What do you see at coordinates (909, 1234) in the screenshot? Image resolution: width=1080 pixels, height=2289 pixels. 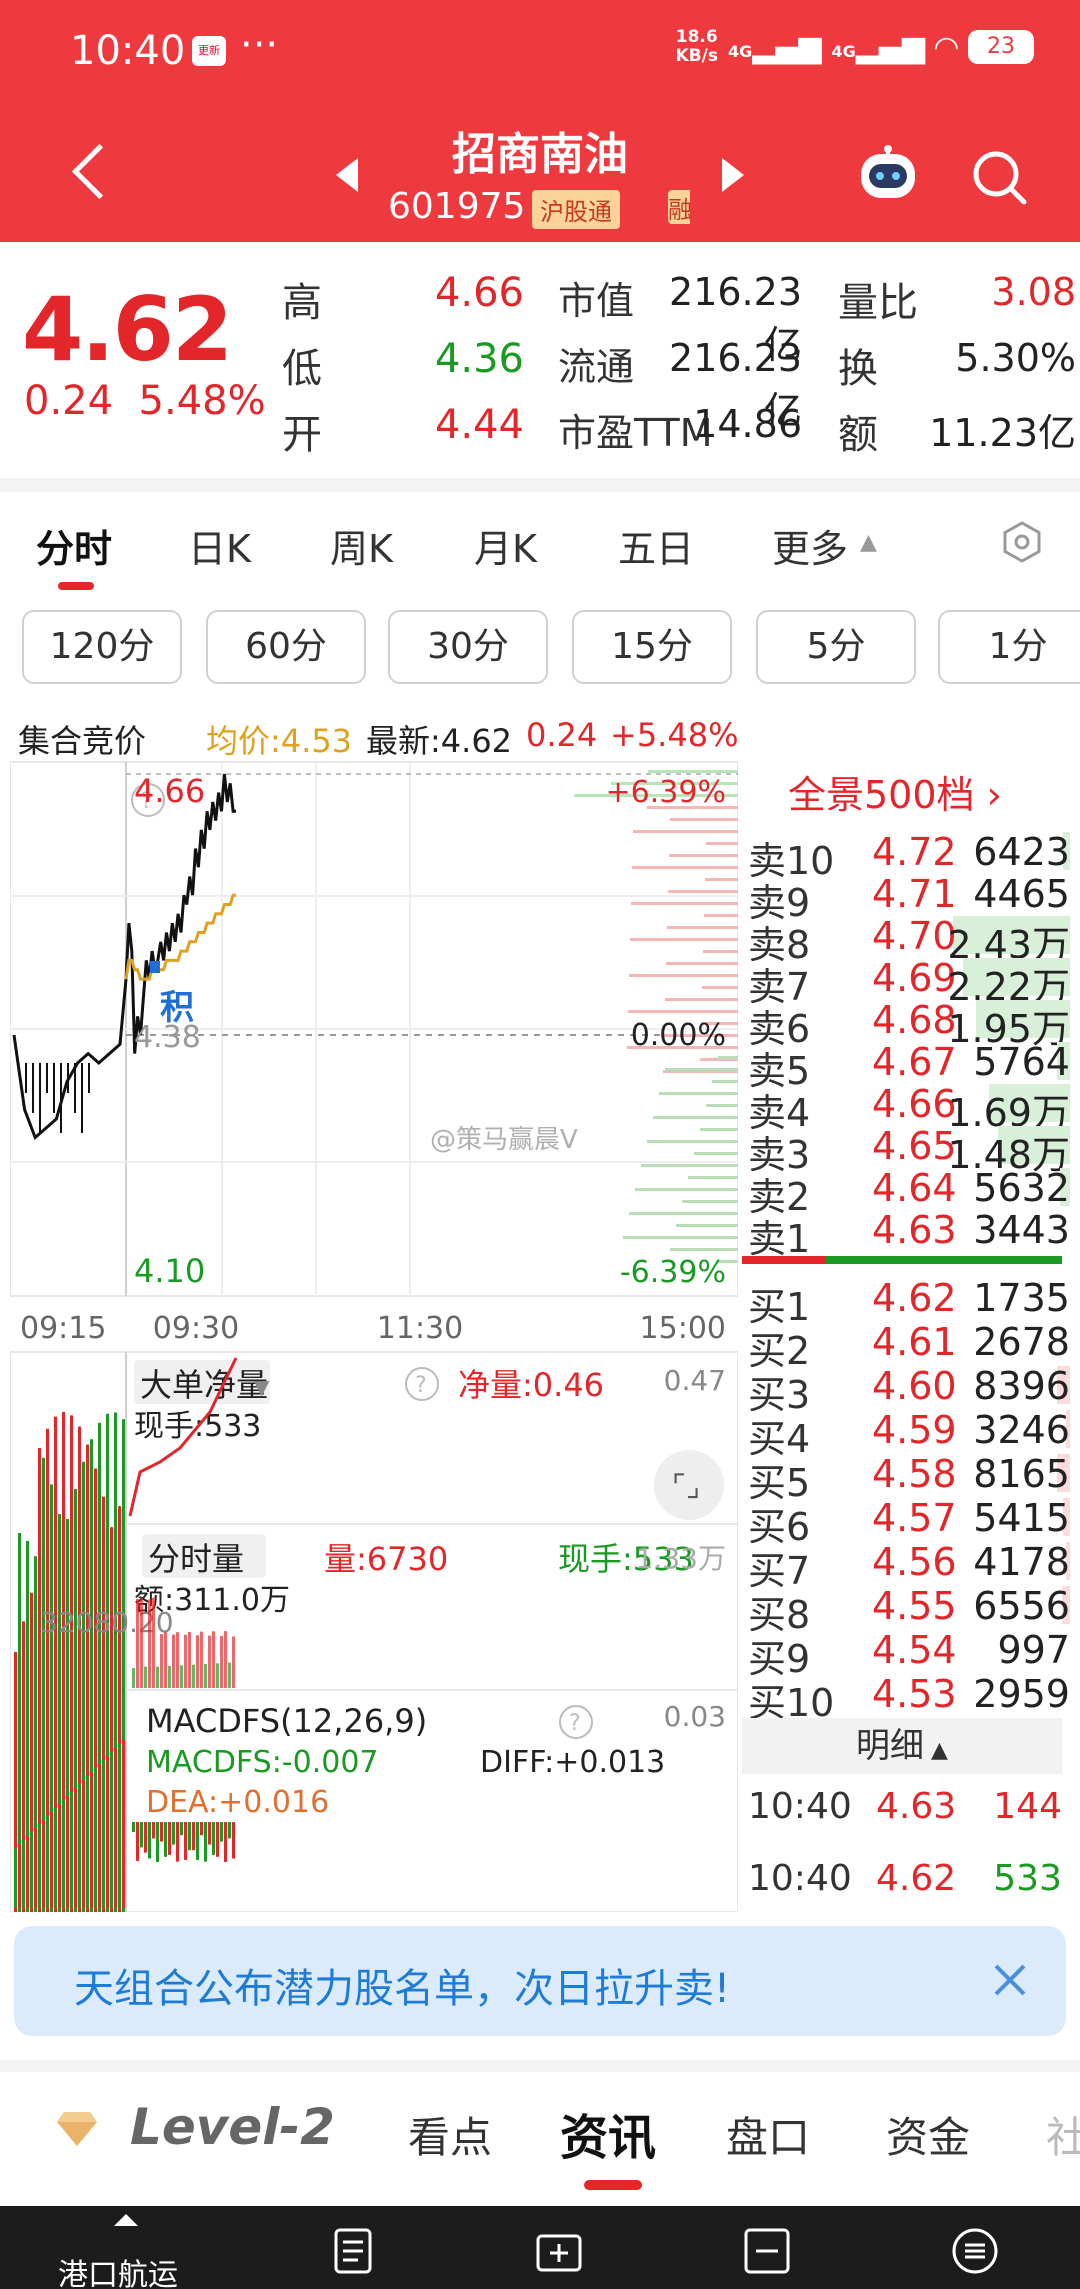 I see `ask-row: 卖1 4.63 3443` at bounding box center [909, 1234].